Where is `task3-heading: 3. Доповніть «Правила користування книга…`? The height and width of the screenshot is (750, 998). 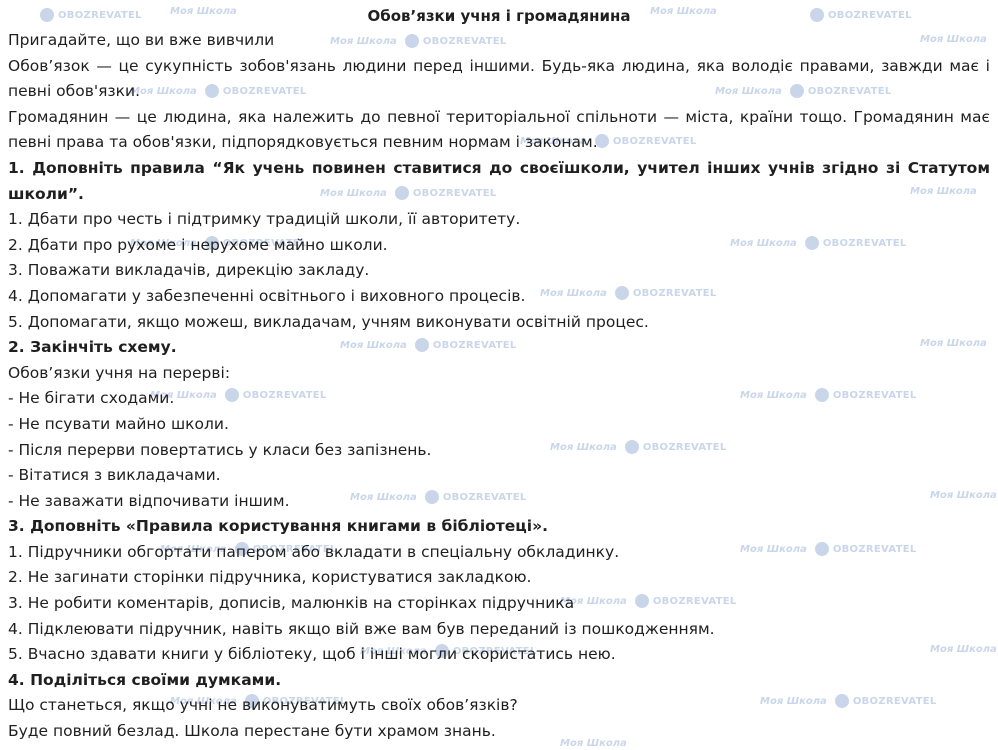 task3-heading: 3. Доповніть «Правила користування книга… is located at coordinates (278, 526).